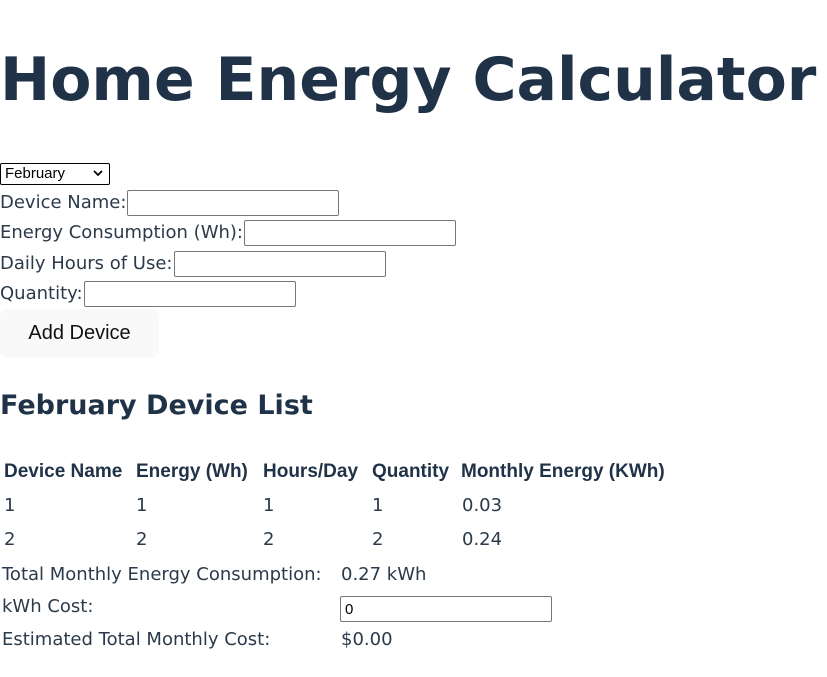 This screenshot has width=827, height=677. Describe the element at coordinates (482, 539) in the screenshot. I see `table-cell: 0.24` at that location.